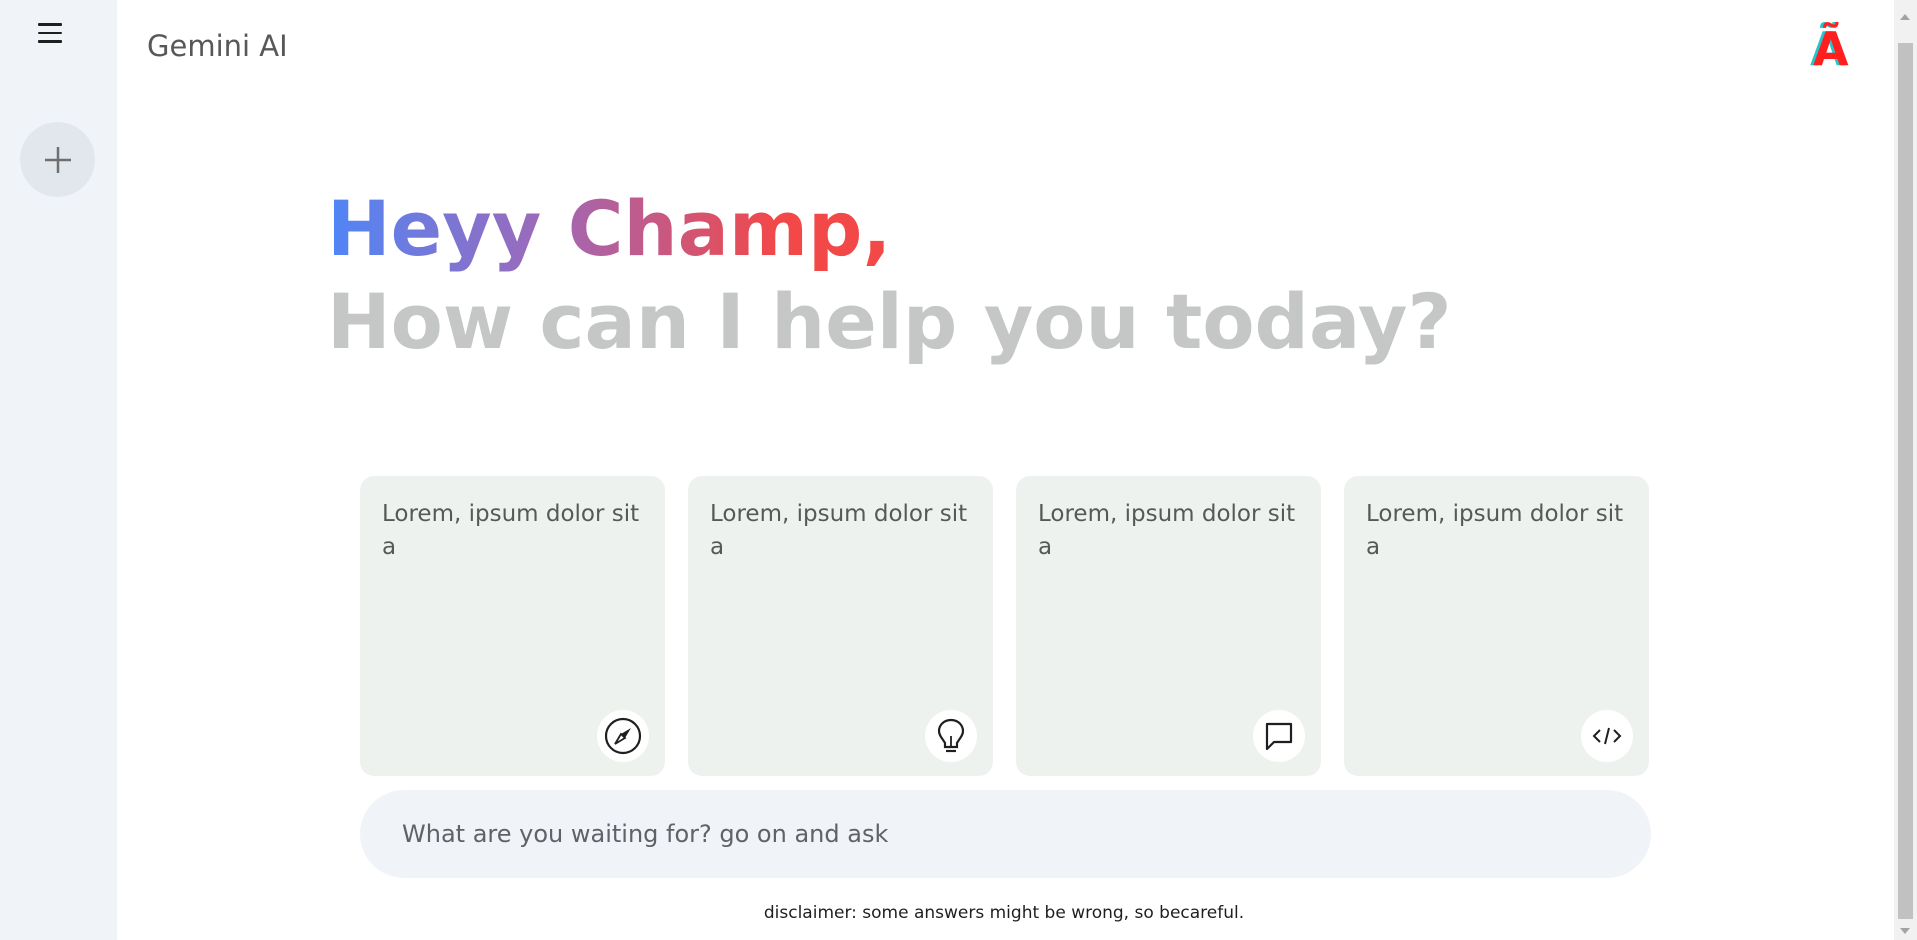 The image size is (1917, 940). I want to click on new-chat-button, so click(57, 159).